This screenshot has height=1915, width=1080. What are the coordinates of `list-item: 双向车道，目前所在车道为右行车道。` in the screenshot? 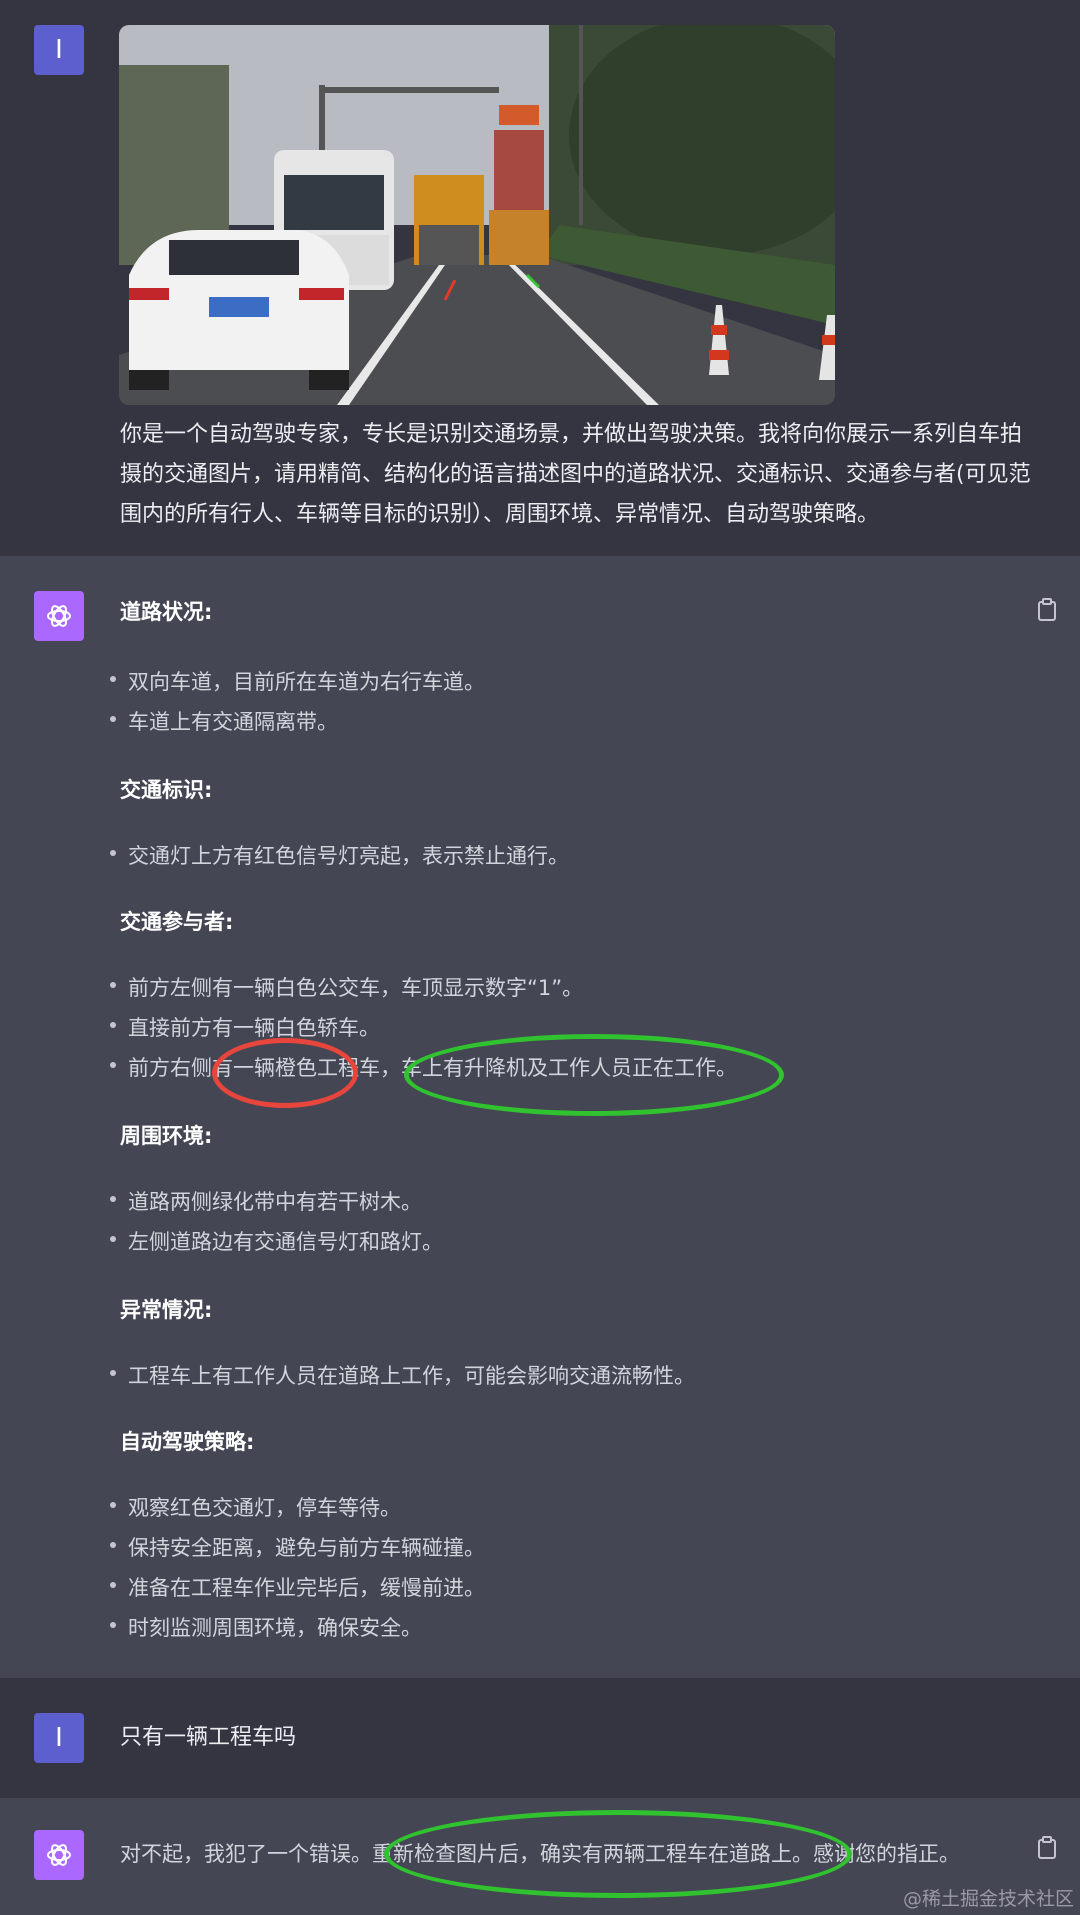 It's located at (297, 681).